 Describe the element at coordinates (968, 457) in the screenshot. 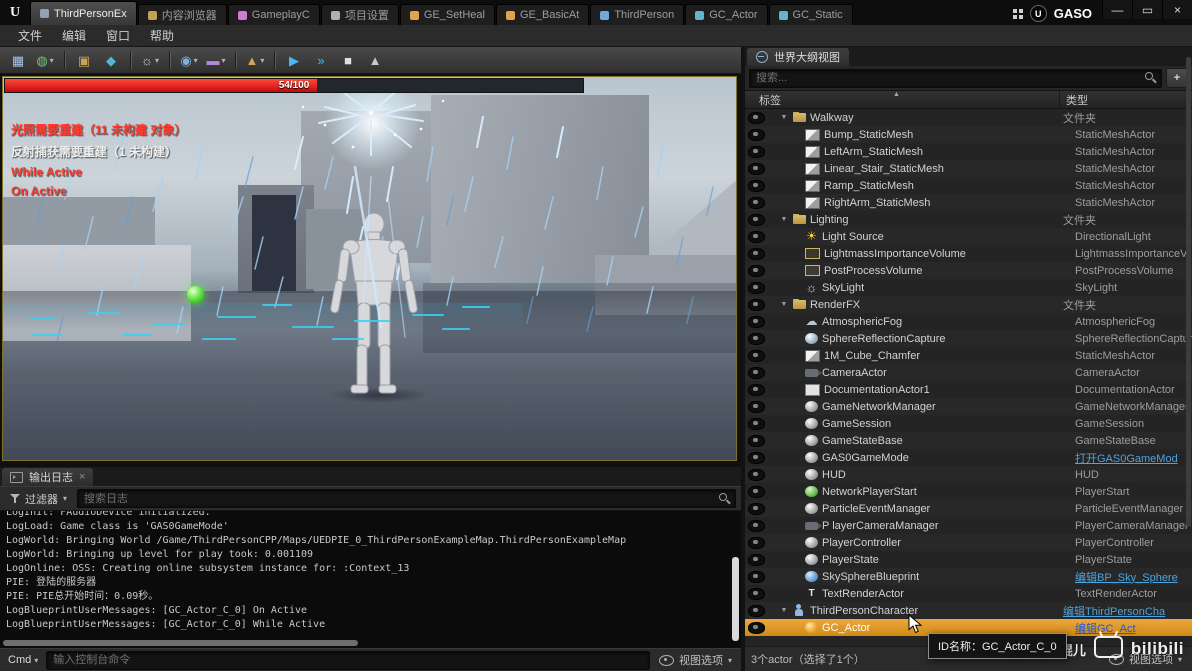

I see `outliner-row: GAS0GameMode 打开GAS0GameMod` at that location.